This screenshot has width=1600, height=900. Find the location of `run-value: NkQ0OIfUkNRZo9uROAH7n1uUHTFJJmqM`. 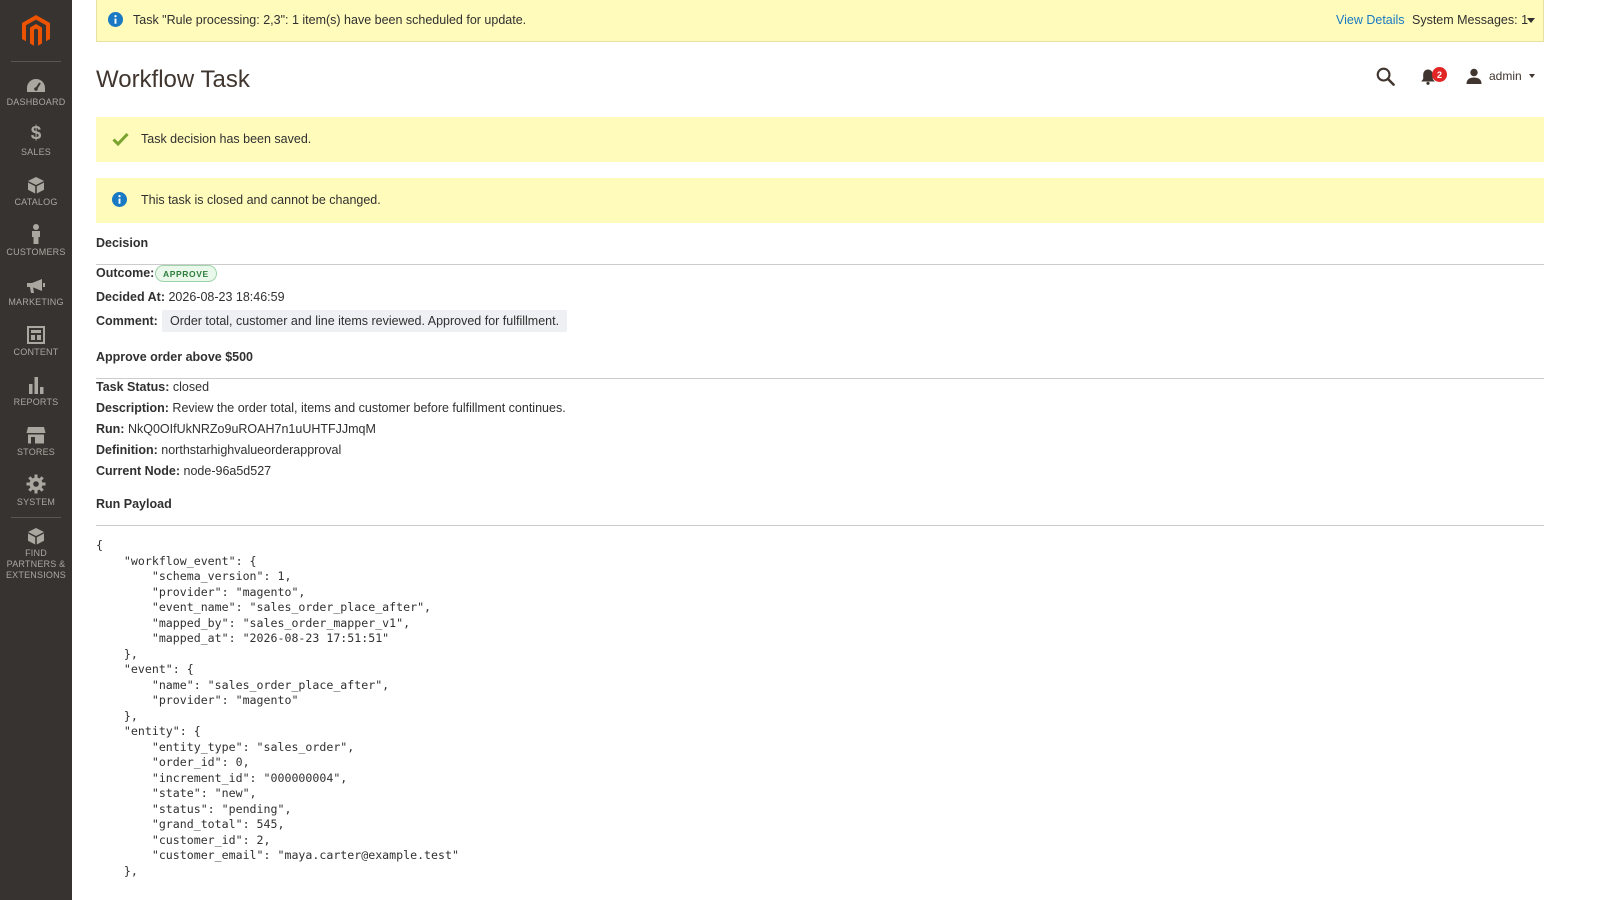

run-value: NkQ0OIfUkNRZo9uROAH7n1uUHTFJJmqM is located at coordinates (251, 429).